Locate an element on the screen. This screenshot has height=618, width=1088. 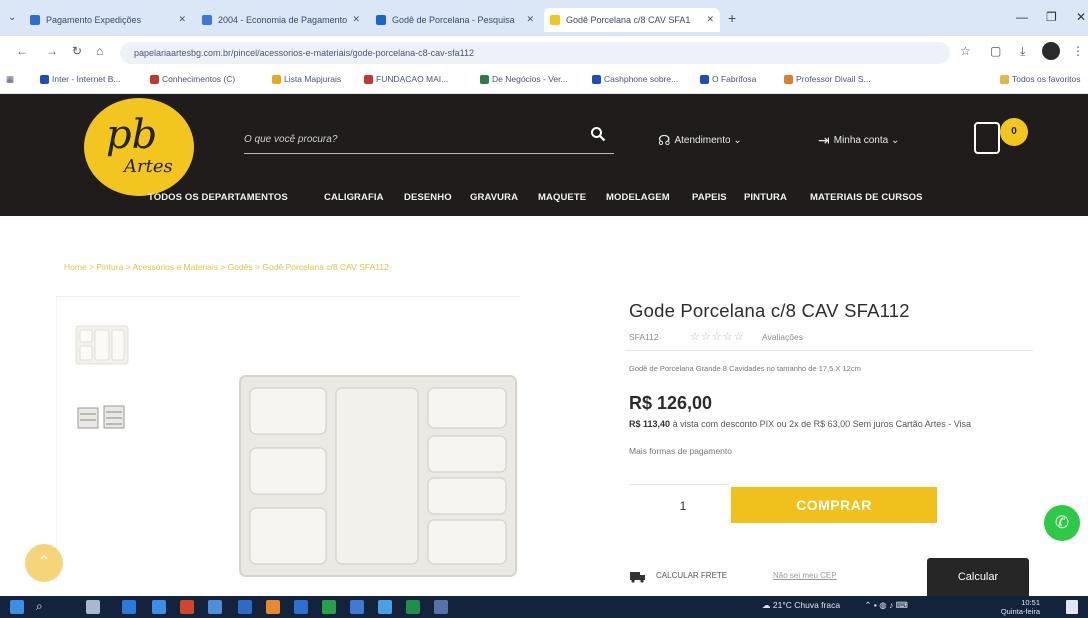
product-price: R$ 126,00 is located at coordinates (671, 403).